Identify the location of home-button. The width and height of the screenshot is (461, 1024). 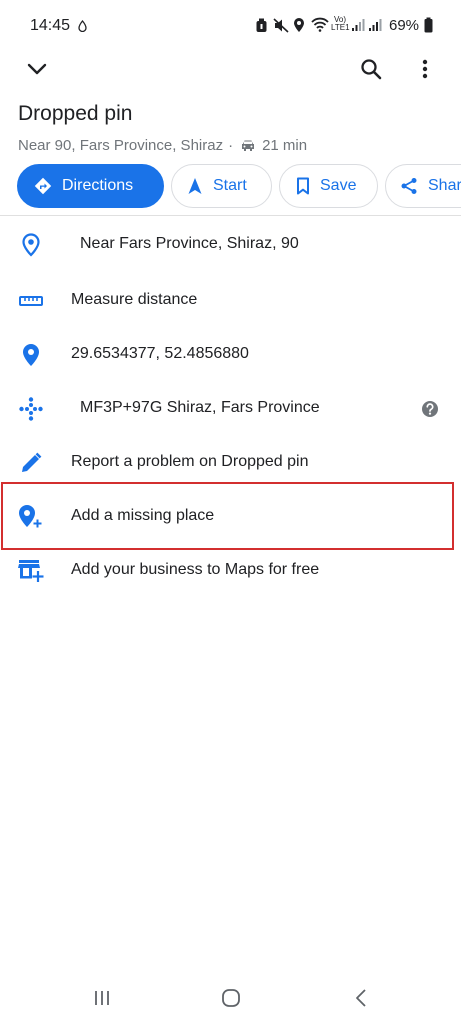
(231, 998).